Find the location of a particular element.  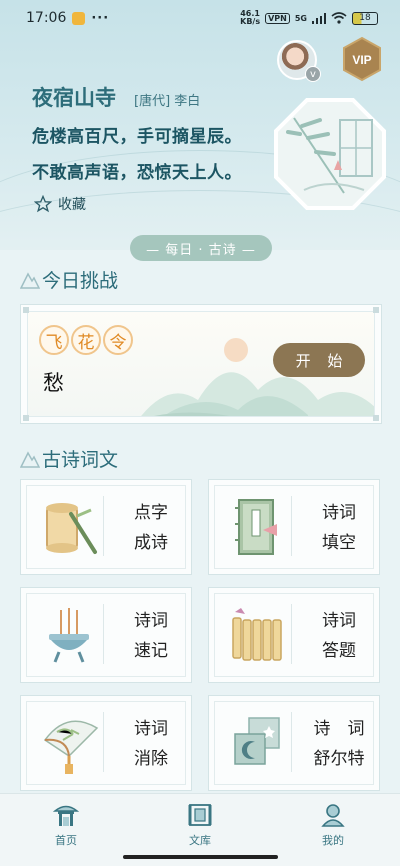

start-button: 开 始 is located at coordinates (319, 360).